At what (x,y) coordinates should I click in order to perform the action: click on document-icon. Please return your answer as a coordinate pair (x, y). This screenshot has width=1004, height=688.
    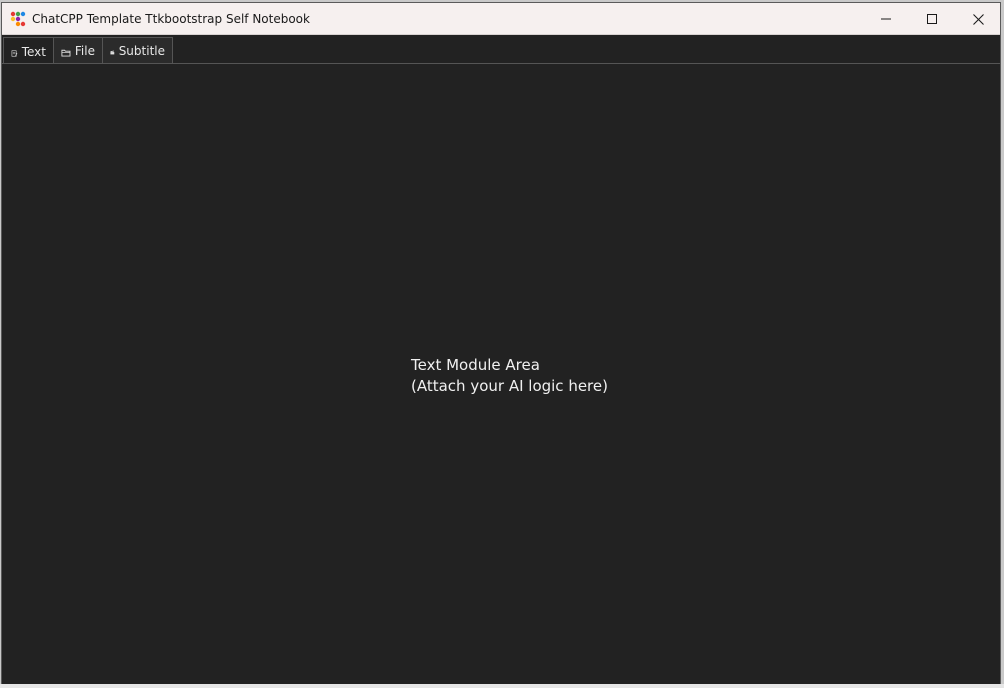
    Looking at the image, I should click on (14, 53).